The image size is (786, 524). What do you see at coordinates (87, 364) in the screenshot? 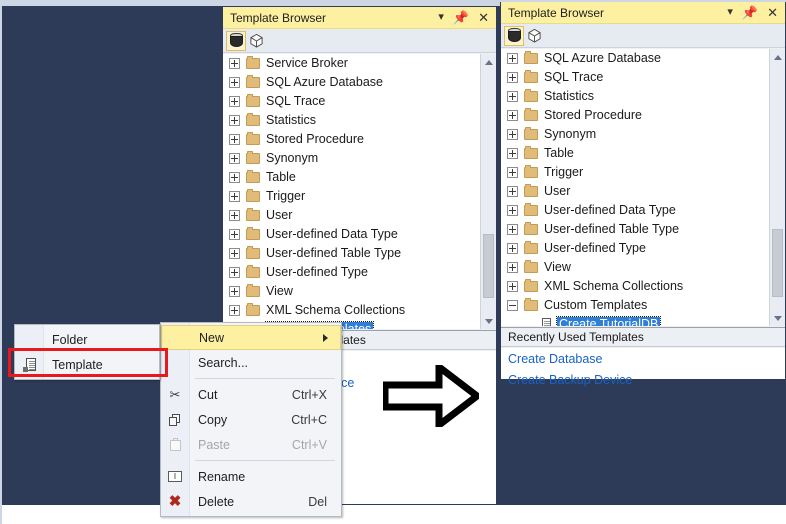
I see `menu-item-template: Template` at bounding box center [87, 364].